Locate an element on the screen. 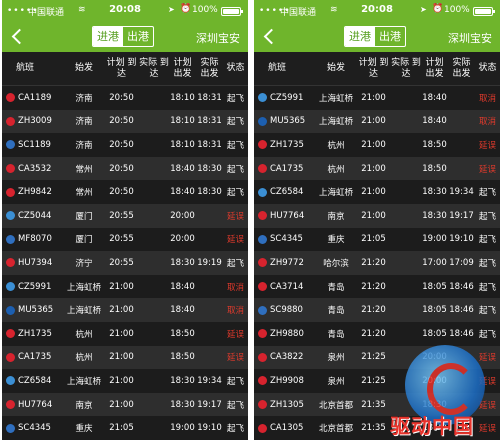 The image size is (500, 440). col-status: 状态 is located at coordinates (235, 68).